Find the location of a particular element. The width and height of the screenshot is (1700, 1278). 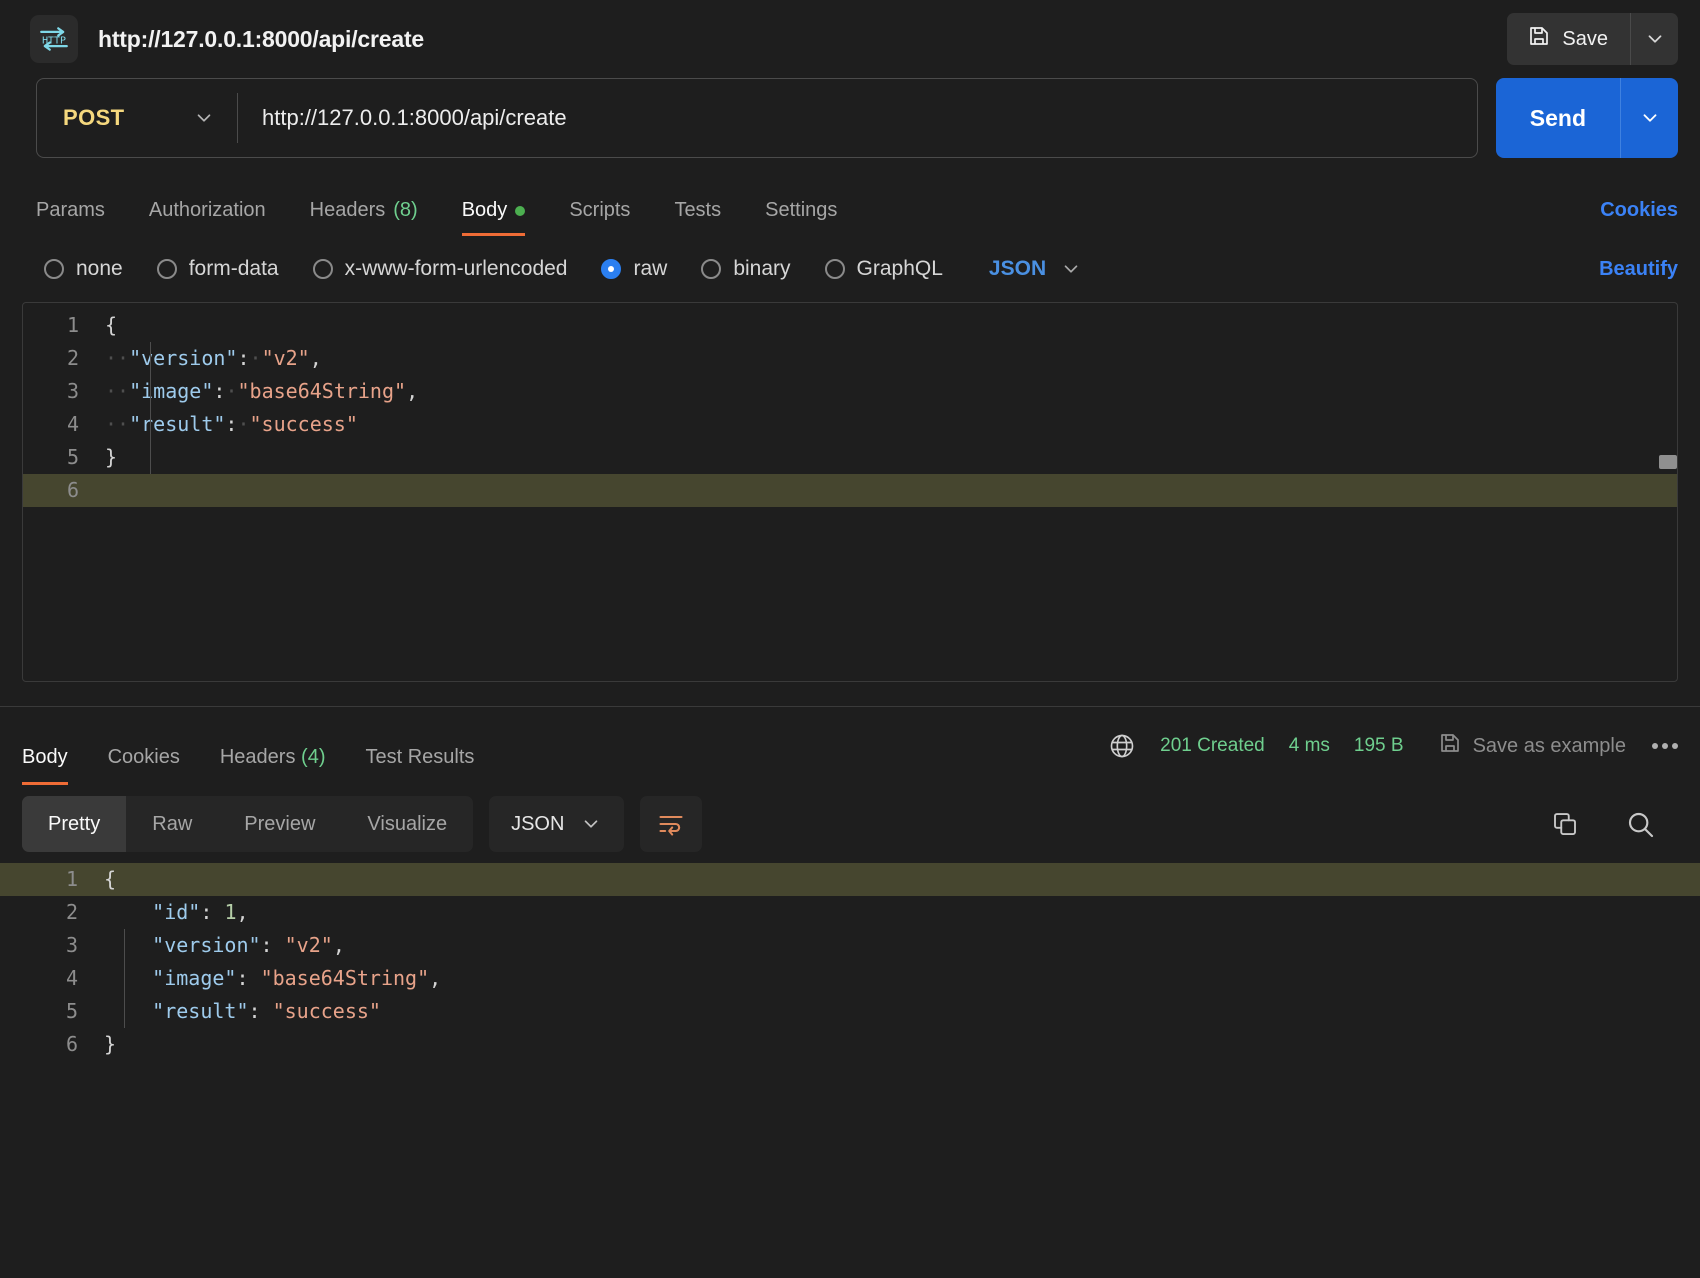

line-number: 5 is located at coordinates (71, 1011).